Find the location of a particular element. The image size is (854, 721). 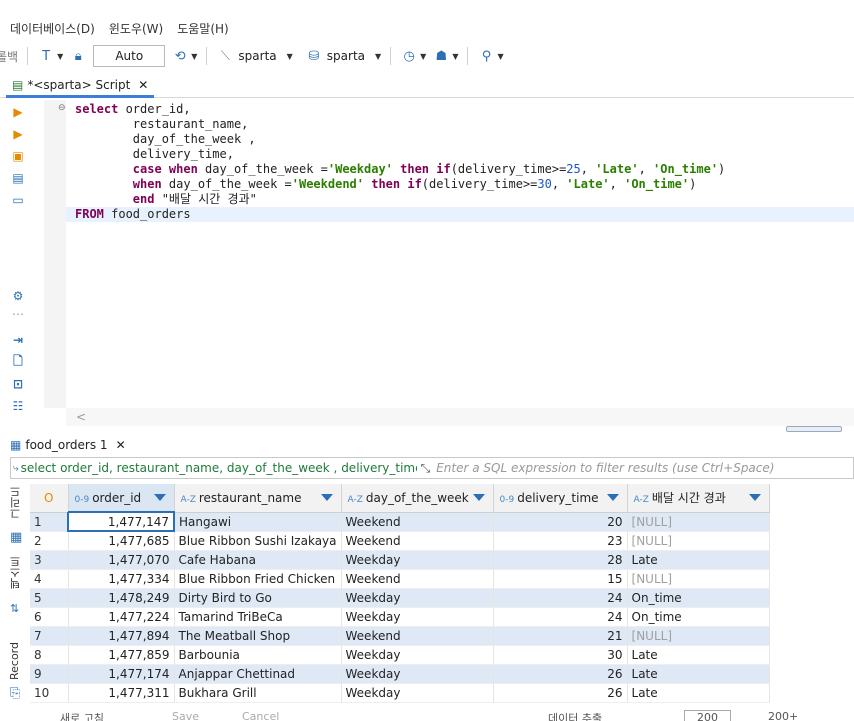

cell-restaurant-name: Hangawi is located at coordinates (258, 522).